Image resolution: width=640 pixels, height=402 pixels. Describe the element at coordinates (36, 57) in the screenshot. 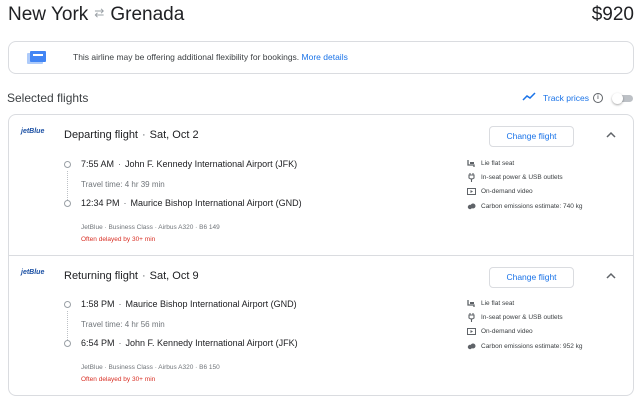

I see `flexible-booking-icon` at that location.